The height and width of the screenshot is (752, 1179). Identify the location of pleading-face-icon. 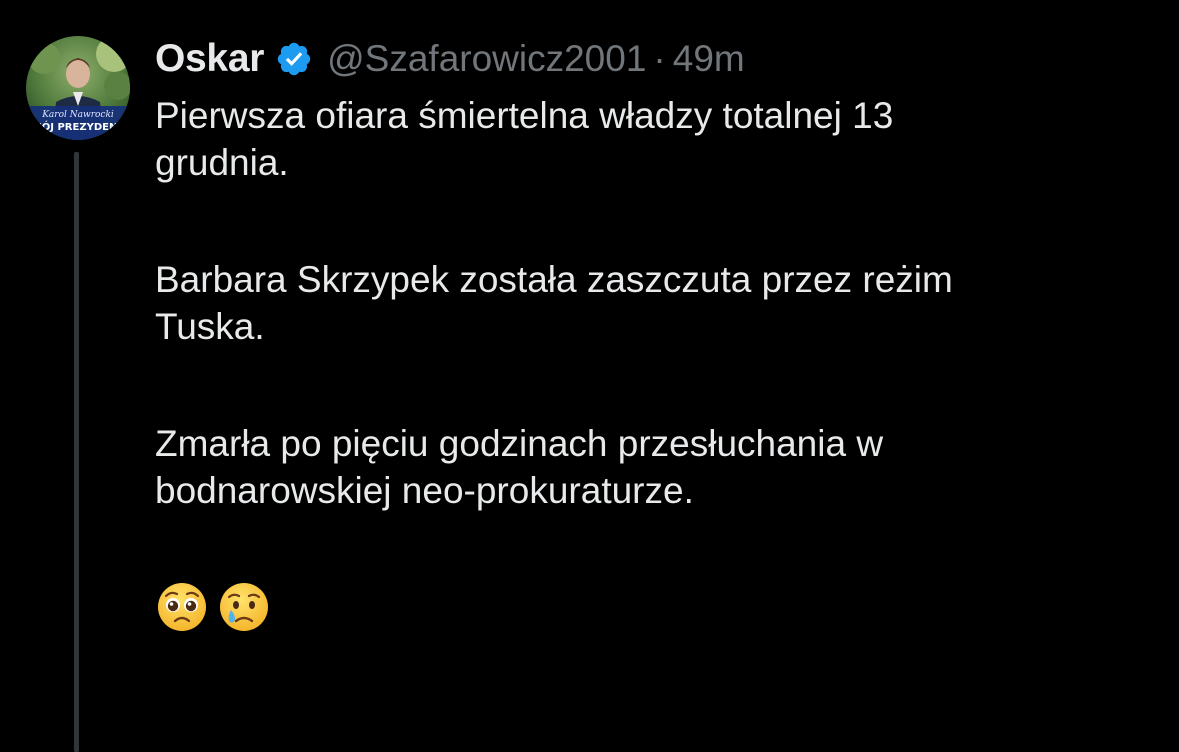
(182, 607).